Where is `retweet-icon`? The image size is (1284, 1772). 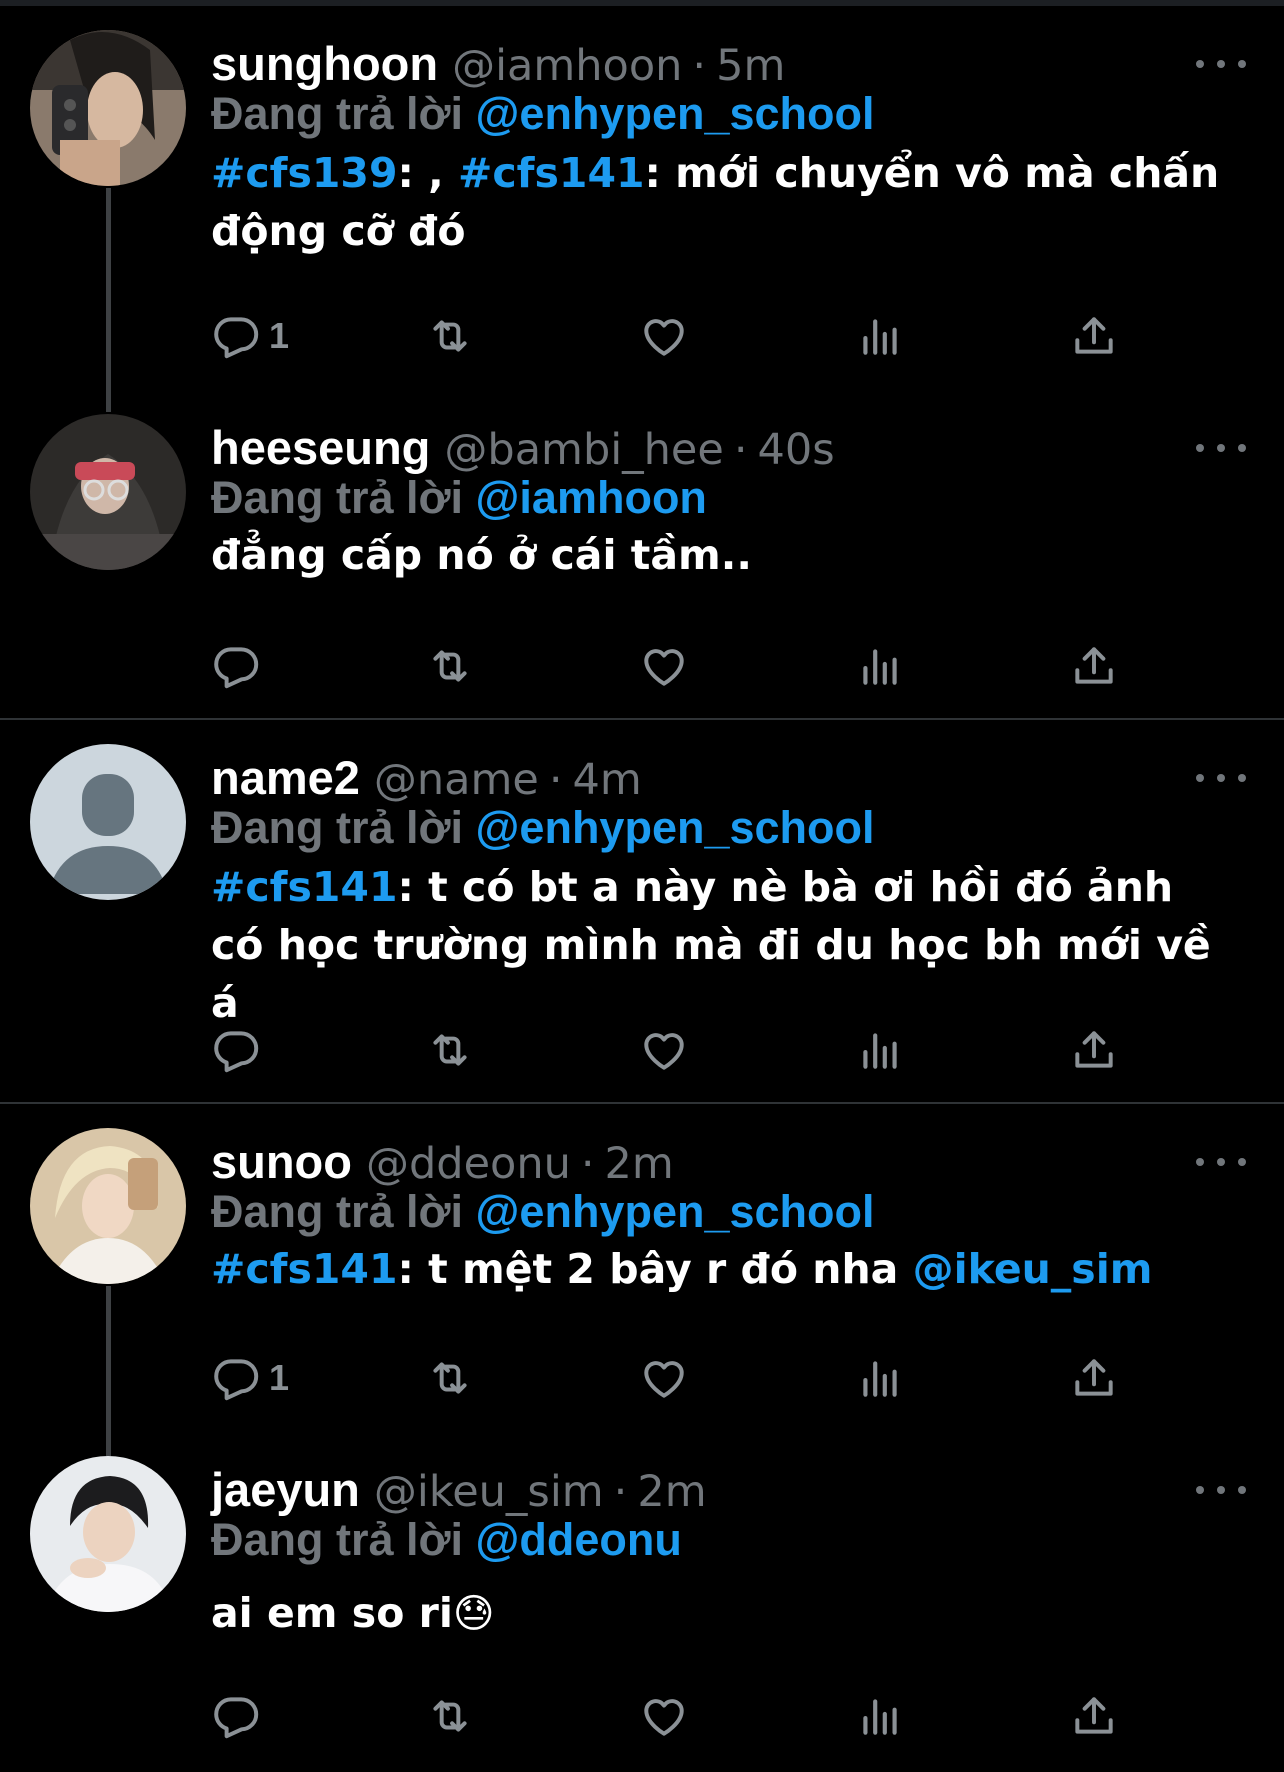 retweet-icon is located at coordinates (450, 1050).